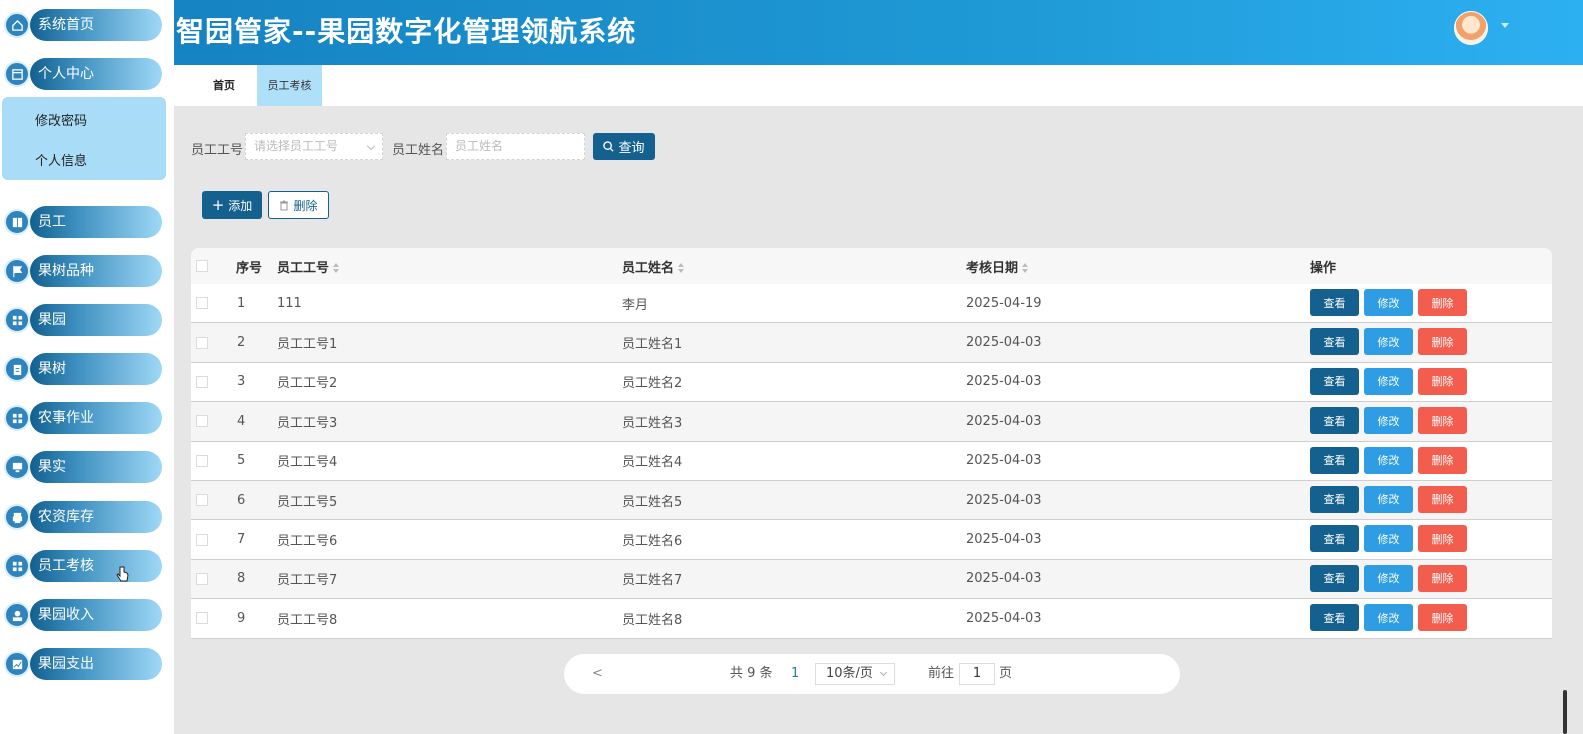 The width and height of the screenshot is (1583, 734). What do you see at coordinates (202, 266) in the screenshot?
I see `select-all-checkbox` at bounding box center [202, 266].